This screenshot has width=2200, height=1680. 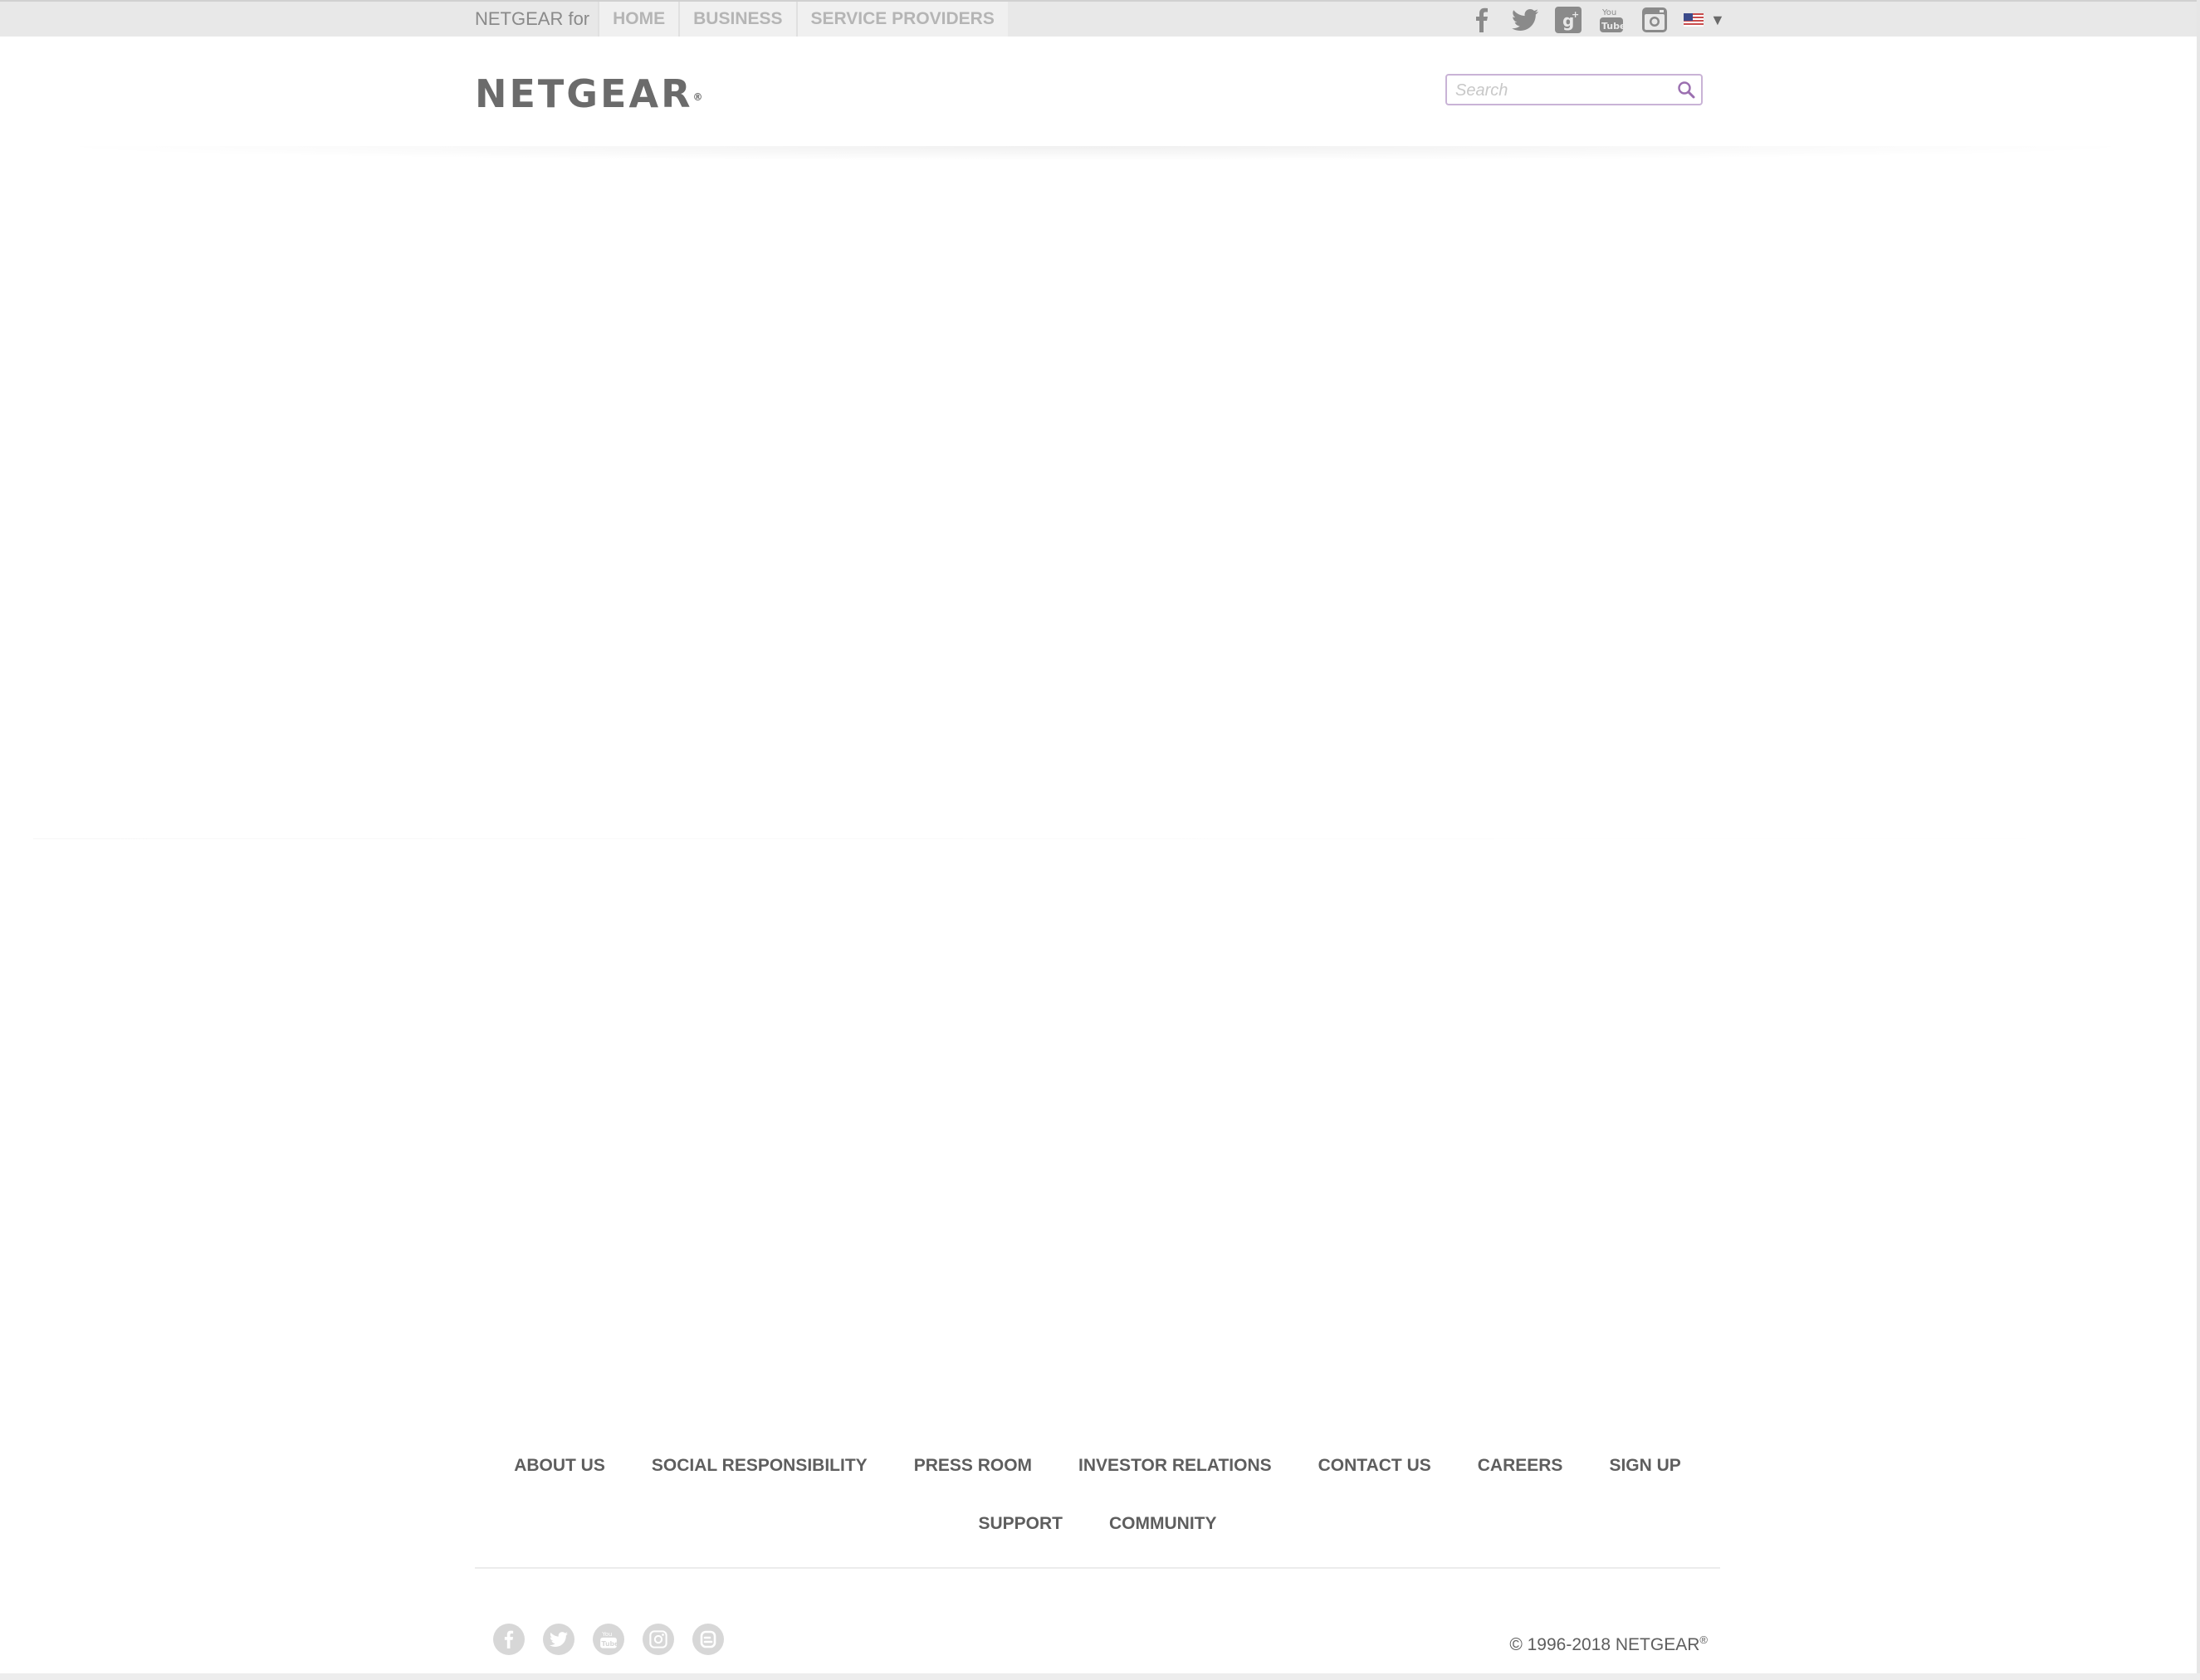 I want to click on segment-home: HOME, so click(x=638, y=19).